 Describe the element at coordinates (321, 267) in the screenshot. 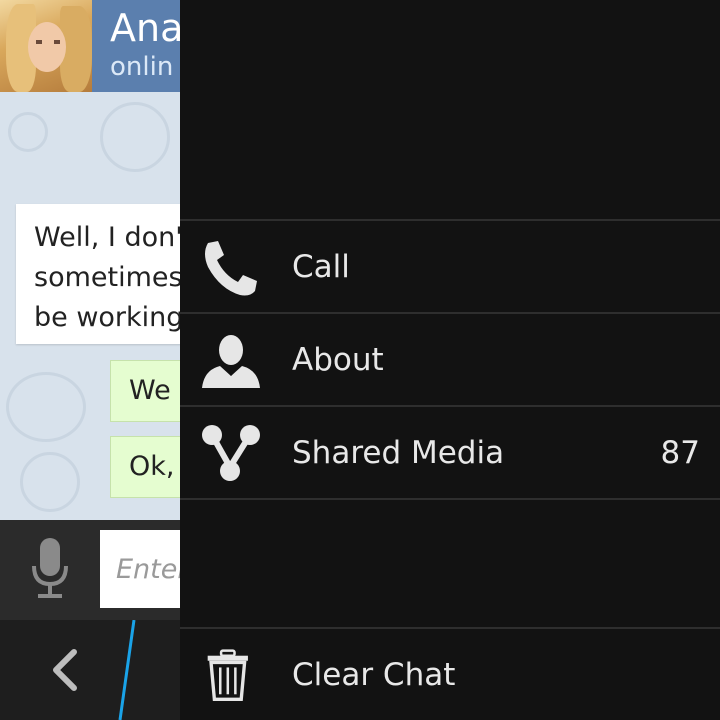

I see `menu-item-label: Call` at that location.